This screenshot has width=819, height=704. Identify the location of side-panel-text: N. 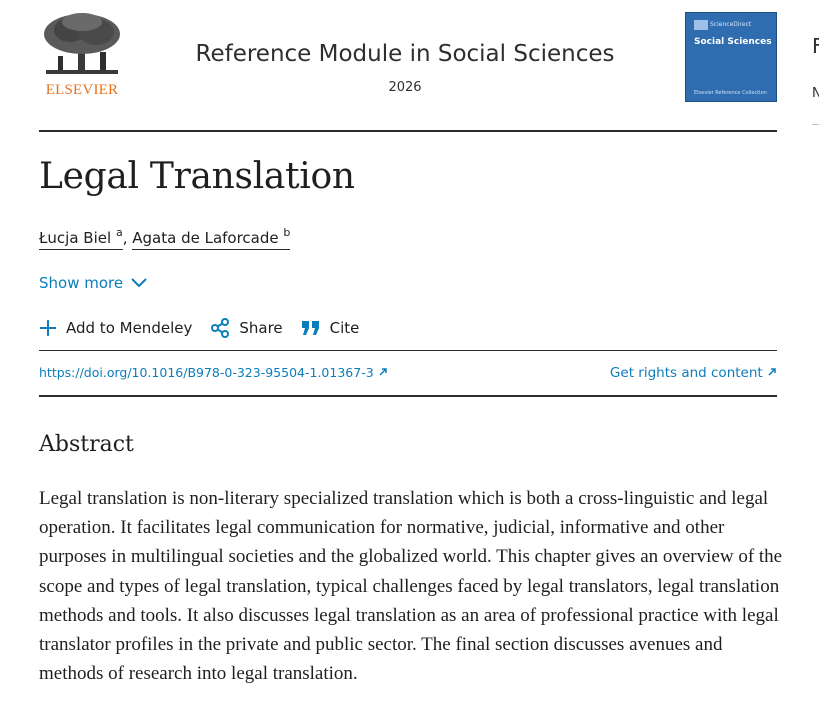
(815, 93).